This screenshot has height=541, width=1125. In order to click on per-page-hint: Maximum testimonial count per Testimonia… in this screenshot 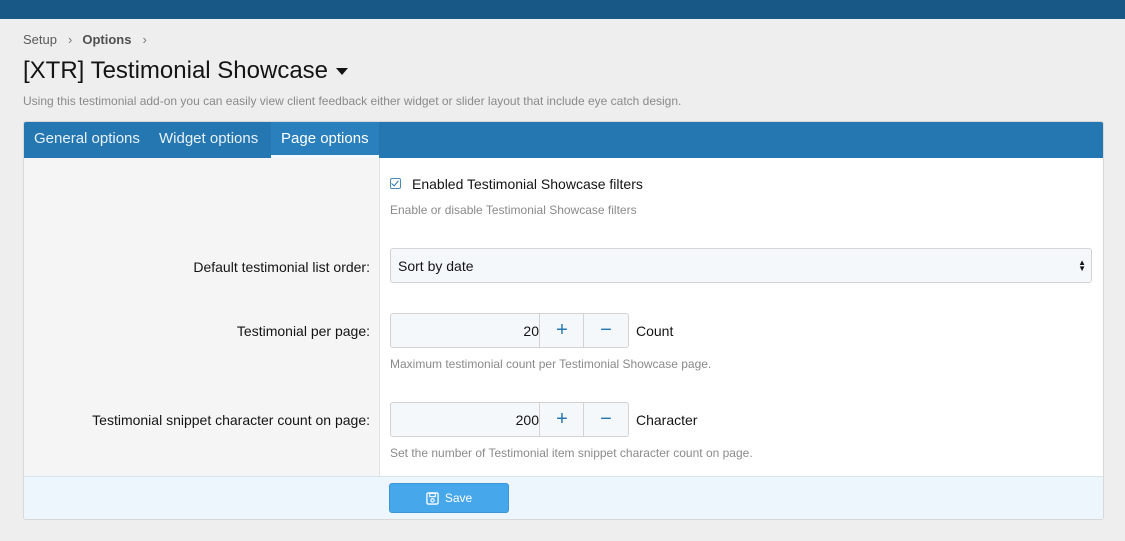, I will do `click(551, 364)`.